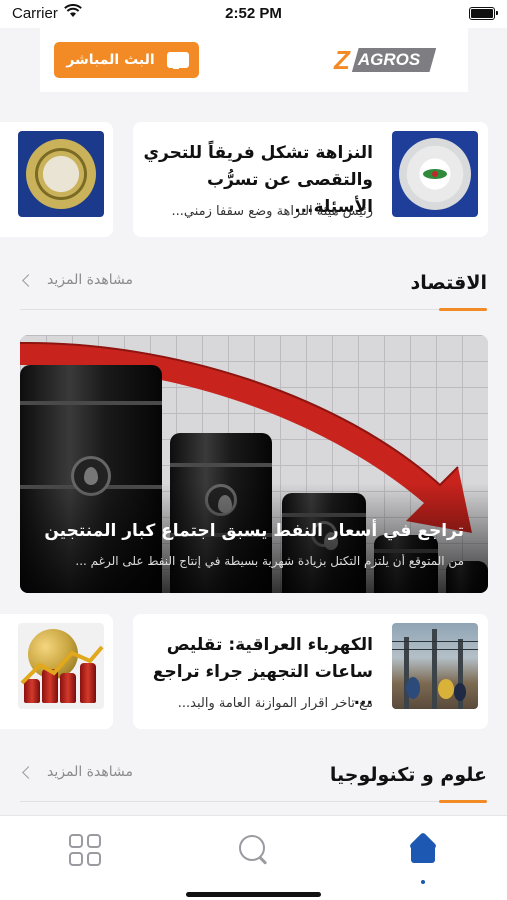 This screenshot has height=900, width=507. Describe the element at coordinates (253, 781) in the screenshot. I see `section-header-science-tech: علوم و تكنولوجيا مشاهدة المزيد` at that location.